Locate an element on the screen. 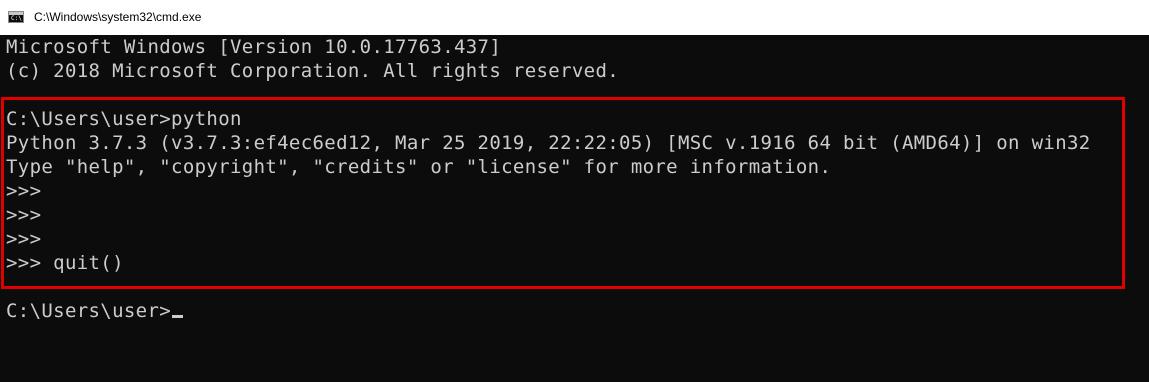 This screenshot has width=1149, height=382. window-title: C:\Windows\system32\cmd.exe is located at coordinates (118, 17).